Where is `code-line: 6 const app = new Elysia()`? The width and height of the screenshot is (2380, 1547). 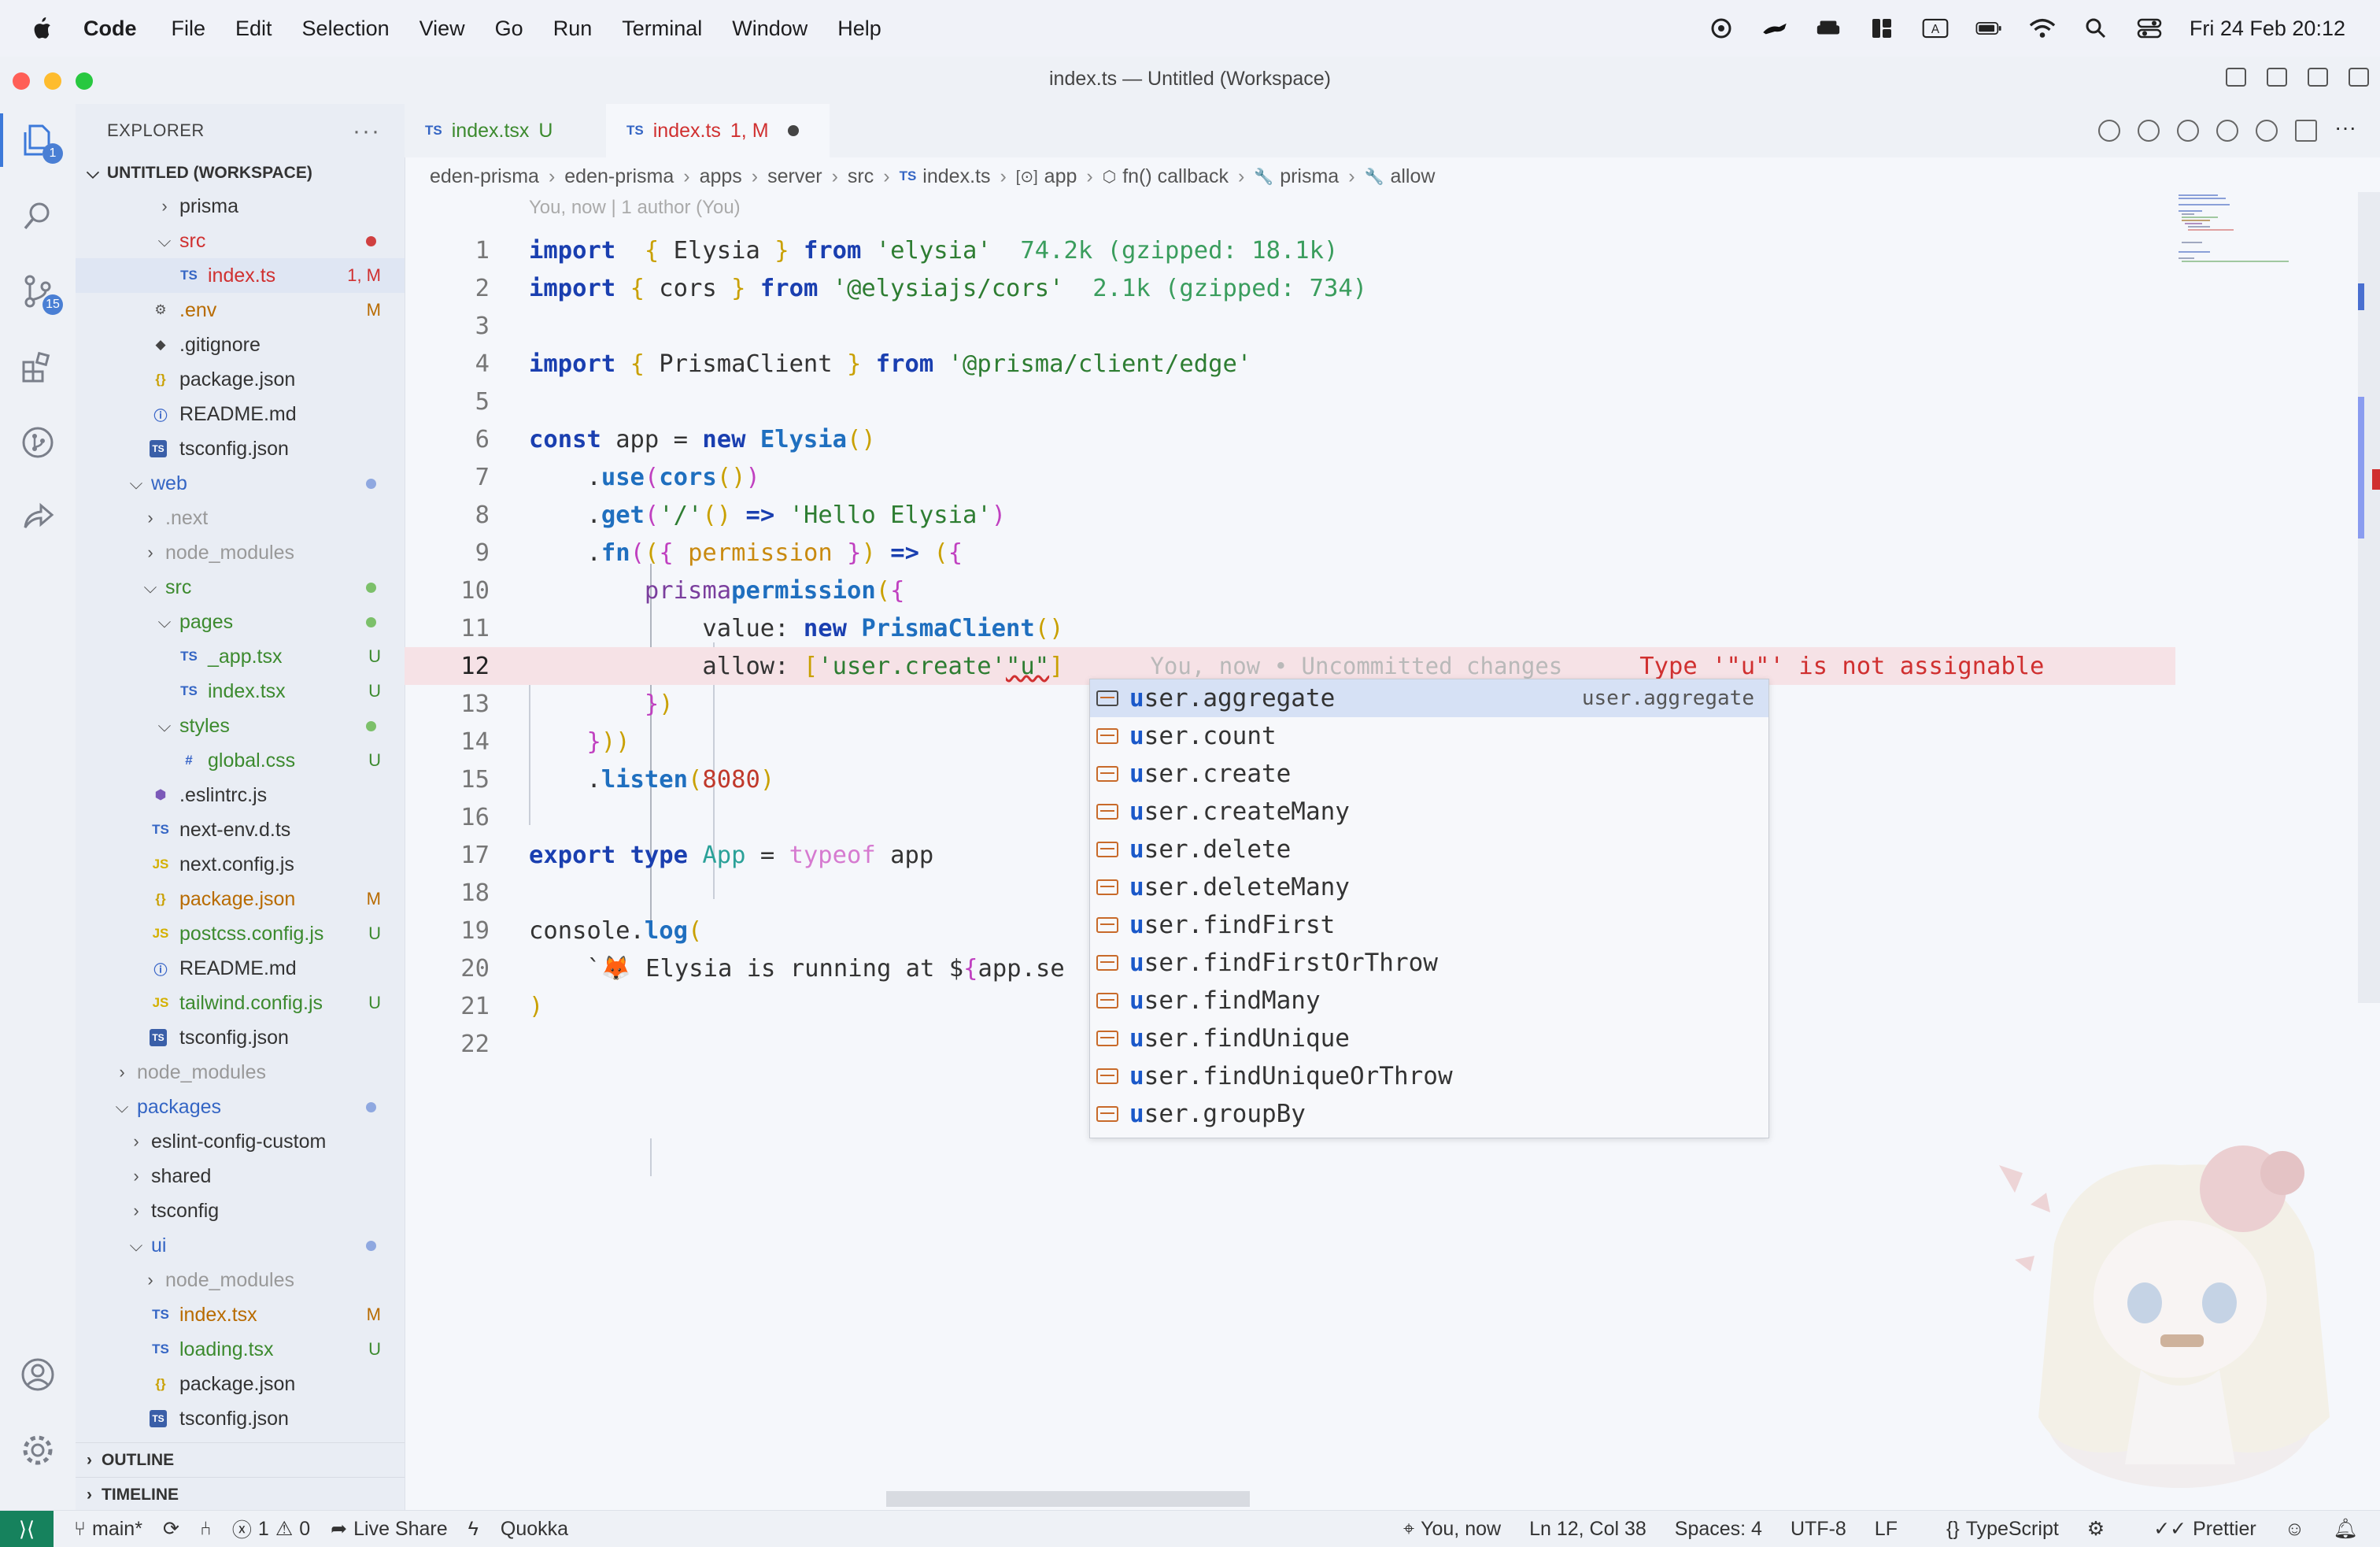
code-line: 6 const app = new Elysia() is located at coordinates (1290, 439).